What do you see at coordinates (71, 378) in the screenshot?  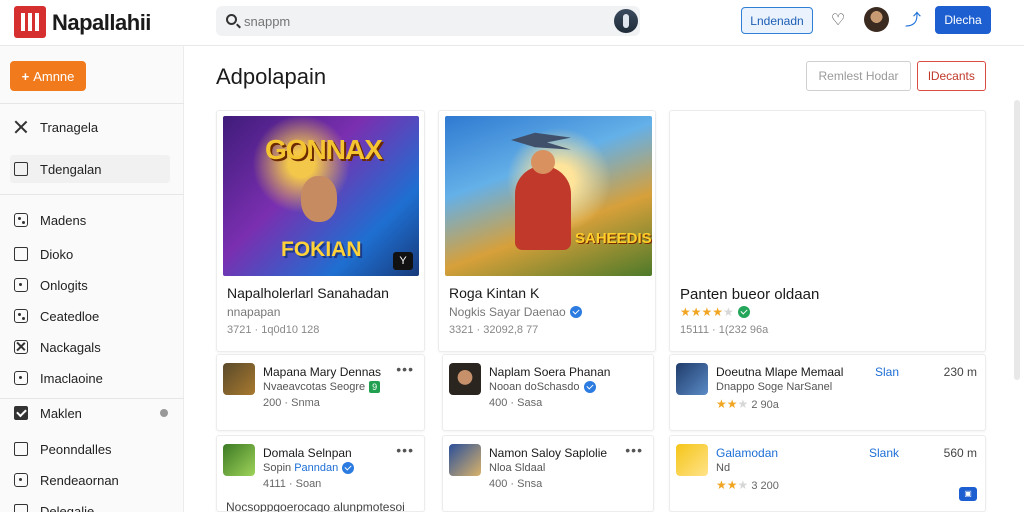 I see `sidebar-item-label: Imaclaoine` at bounding box center [71, 378].